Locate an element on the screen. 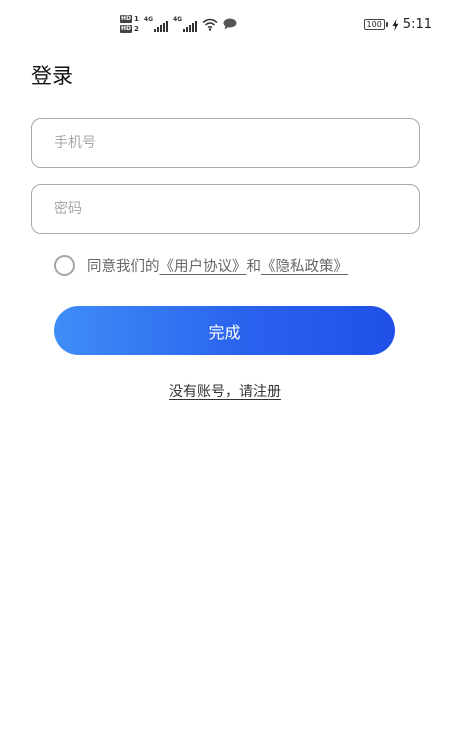 The width and height of the screenshot is (450, 750). signal-sim-1: 4G is located at coordinates (156, 24).